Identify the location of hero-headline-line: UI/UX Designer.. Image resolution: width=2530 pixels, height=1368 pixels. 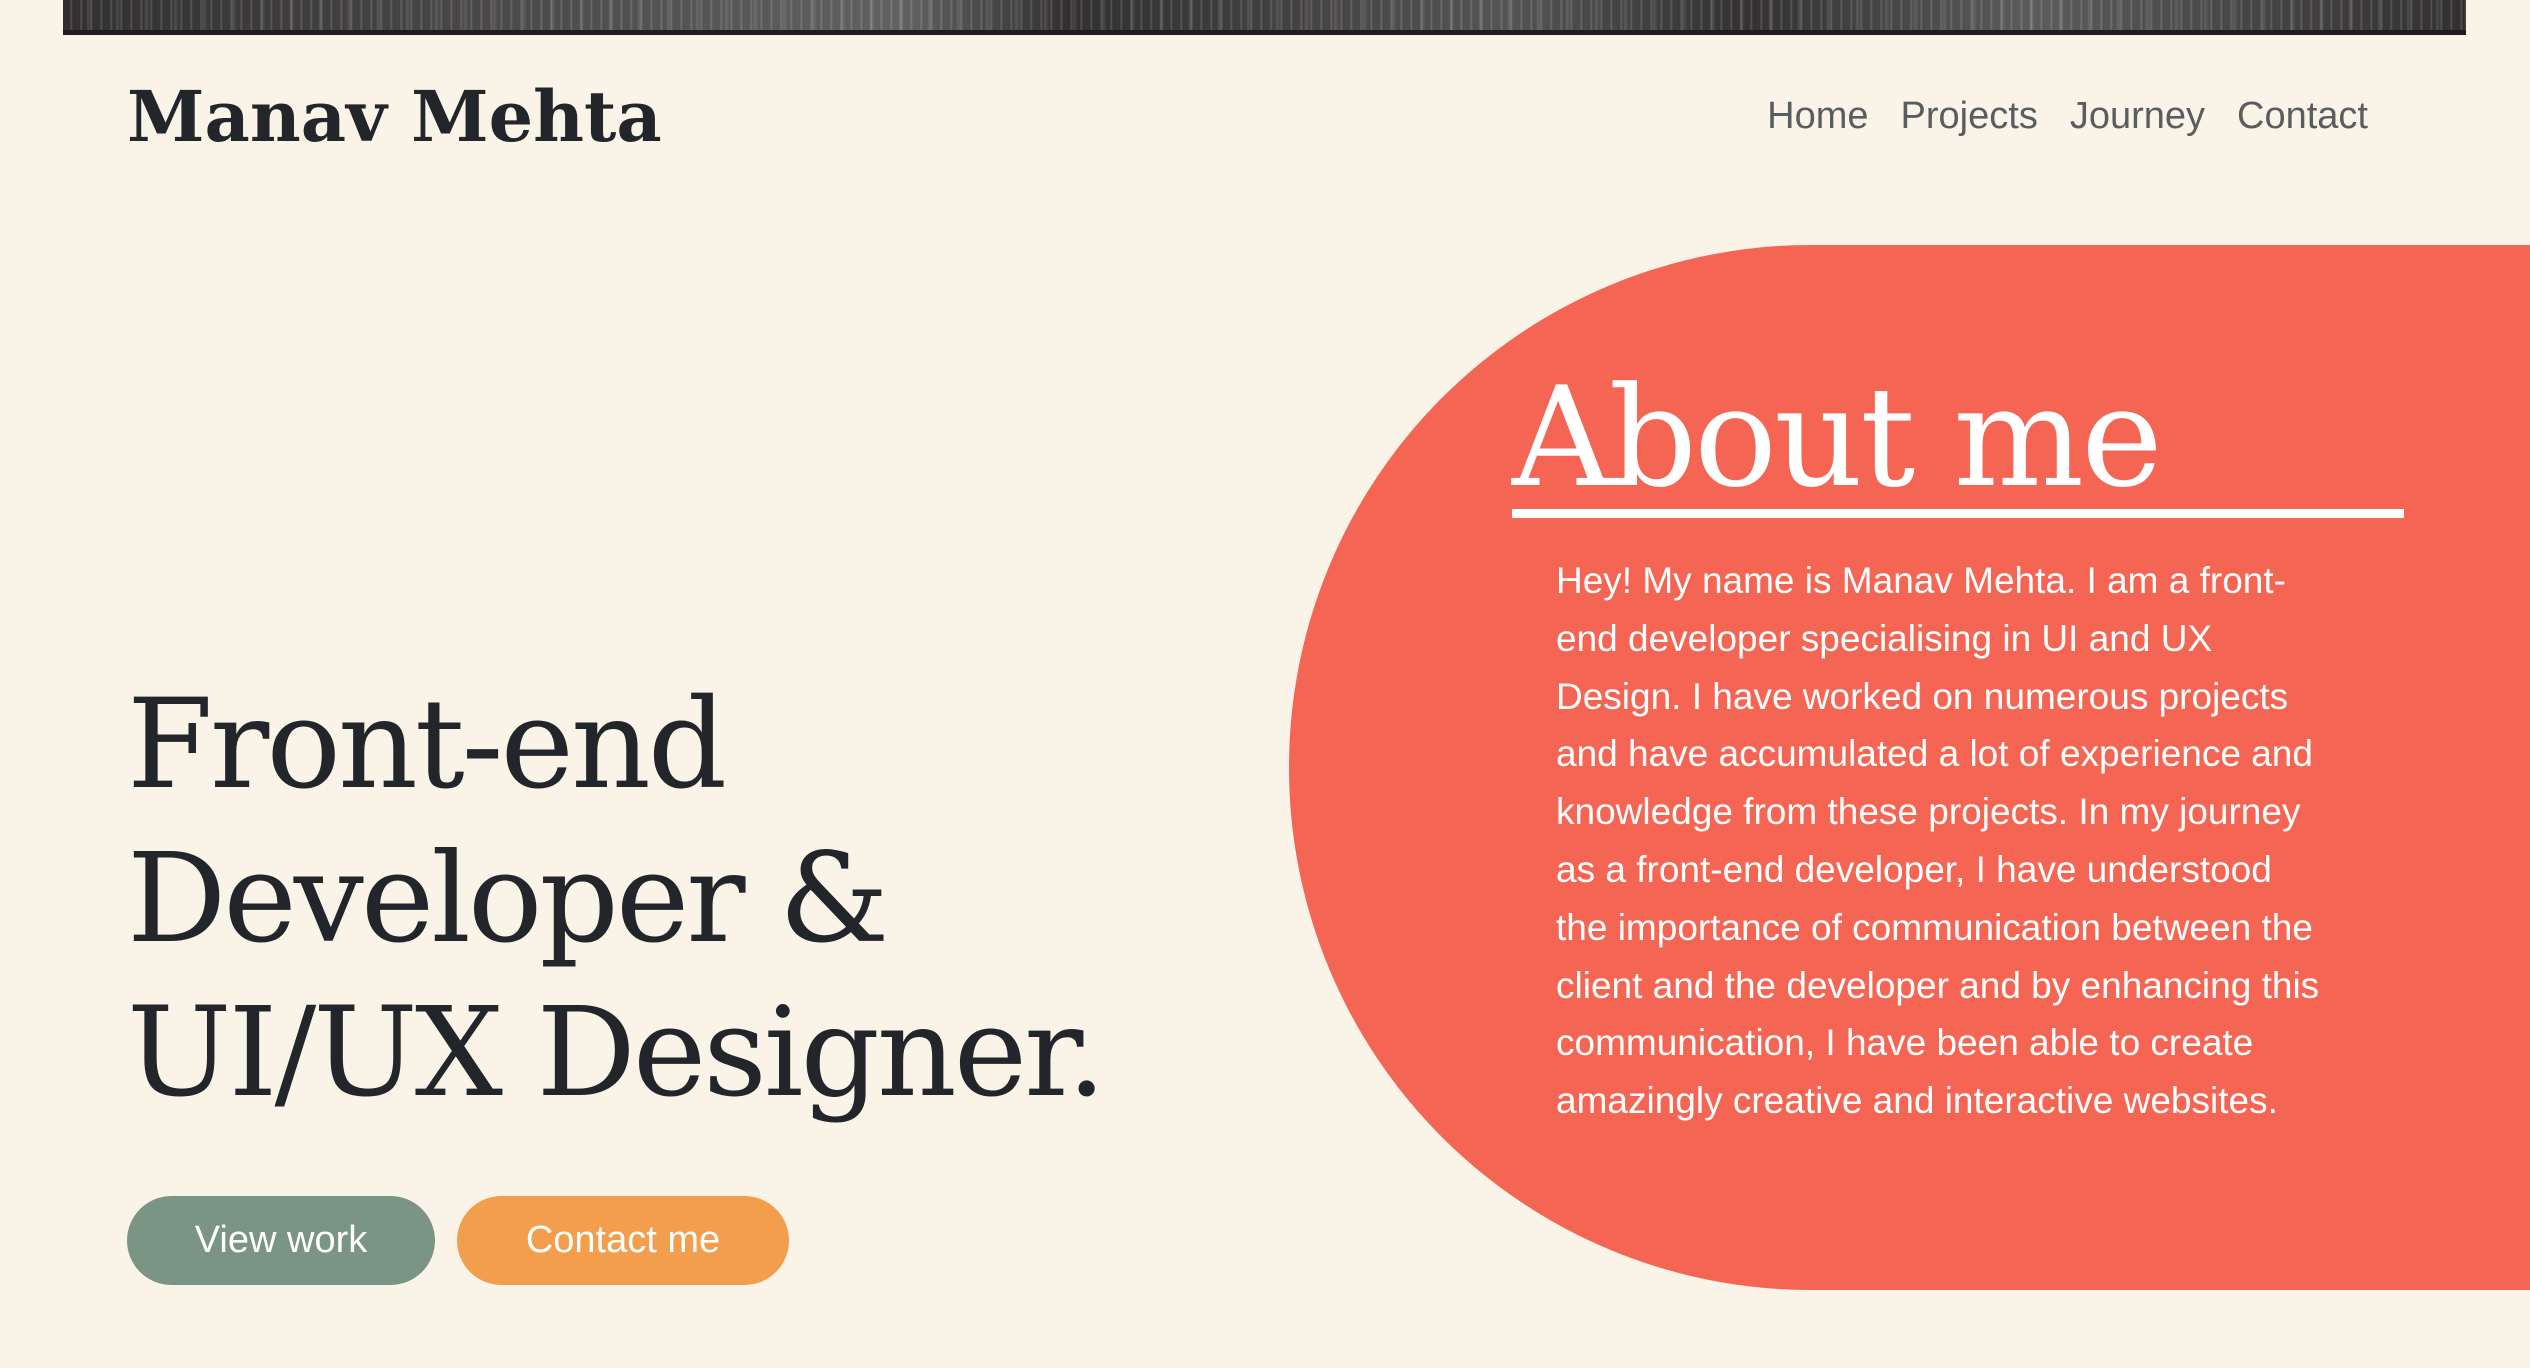
(616, 1053).